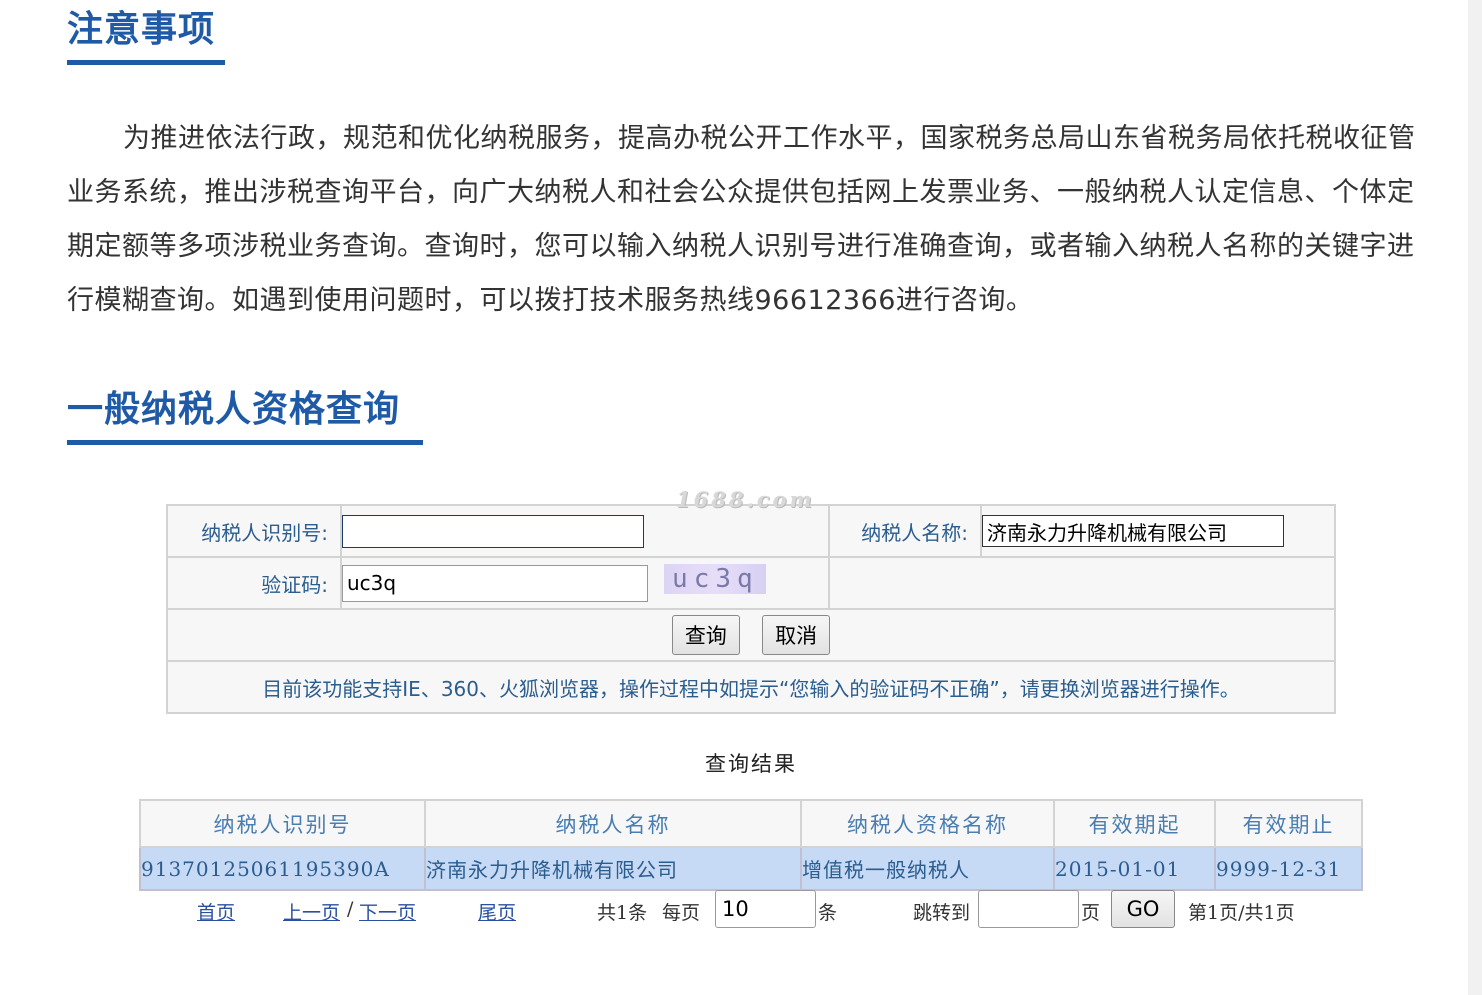 The image size is (1482, 995). Describe the element at coordinates (622, 913) in the screenshot. I see `total-count: 共1条` at that location.